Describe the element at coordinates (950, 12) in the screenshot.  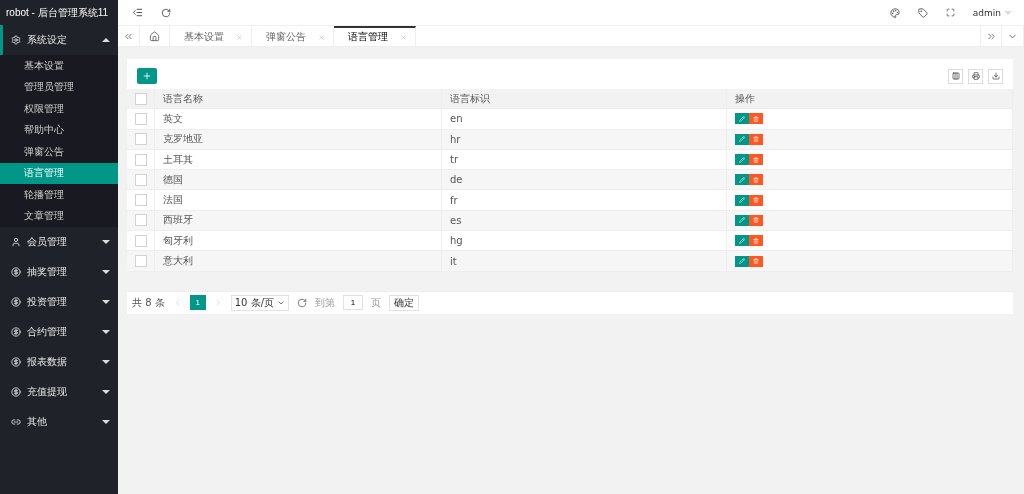
I see `fullscreen-icon` at that location.